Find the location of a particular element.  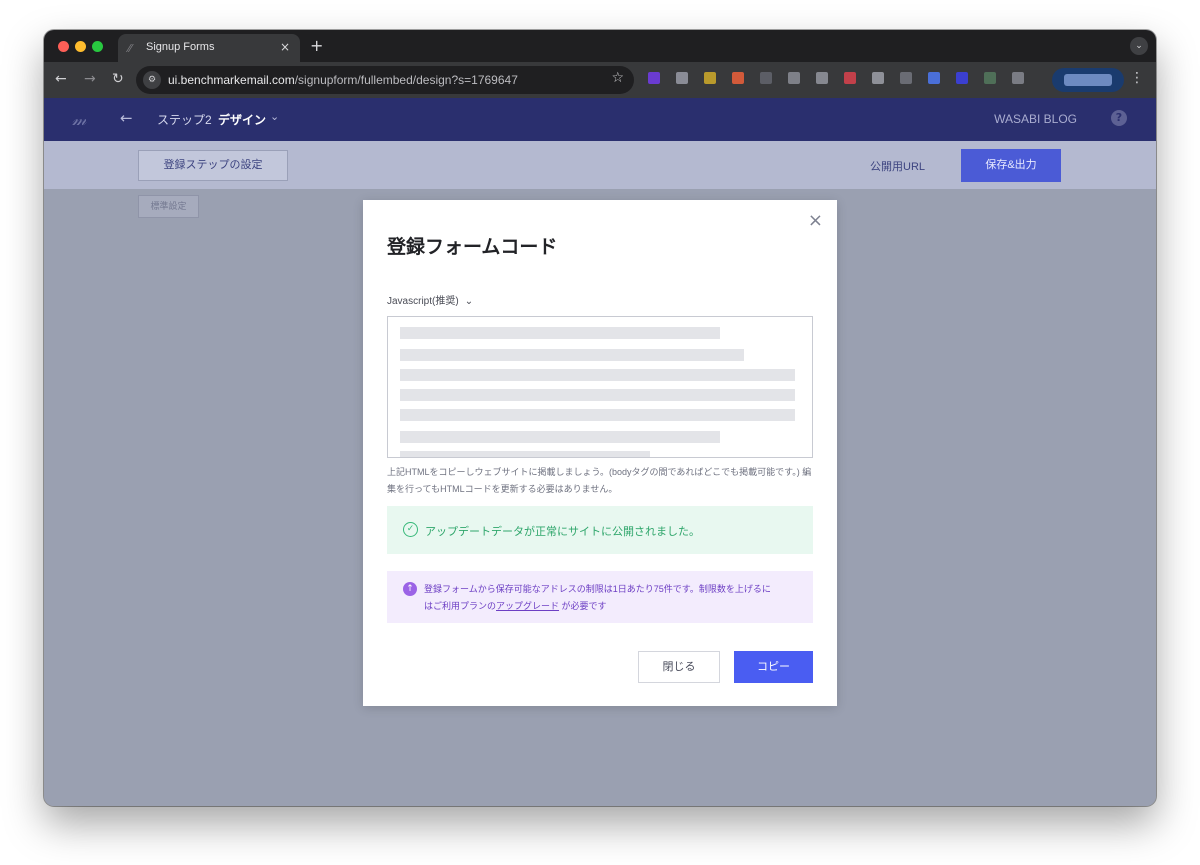

maximize-window-button is located at coordinates (97, 46).